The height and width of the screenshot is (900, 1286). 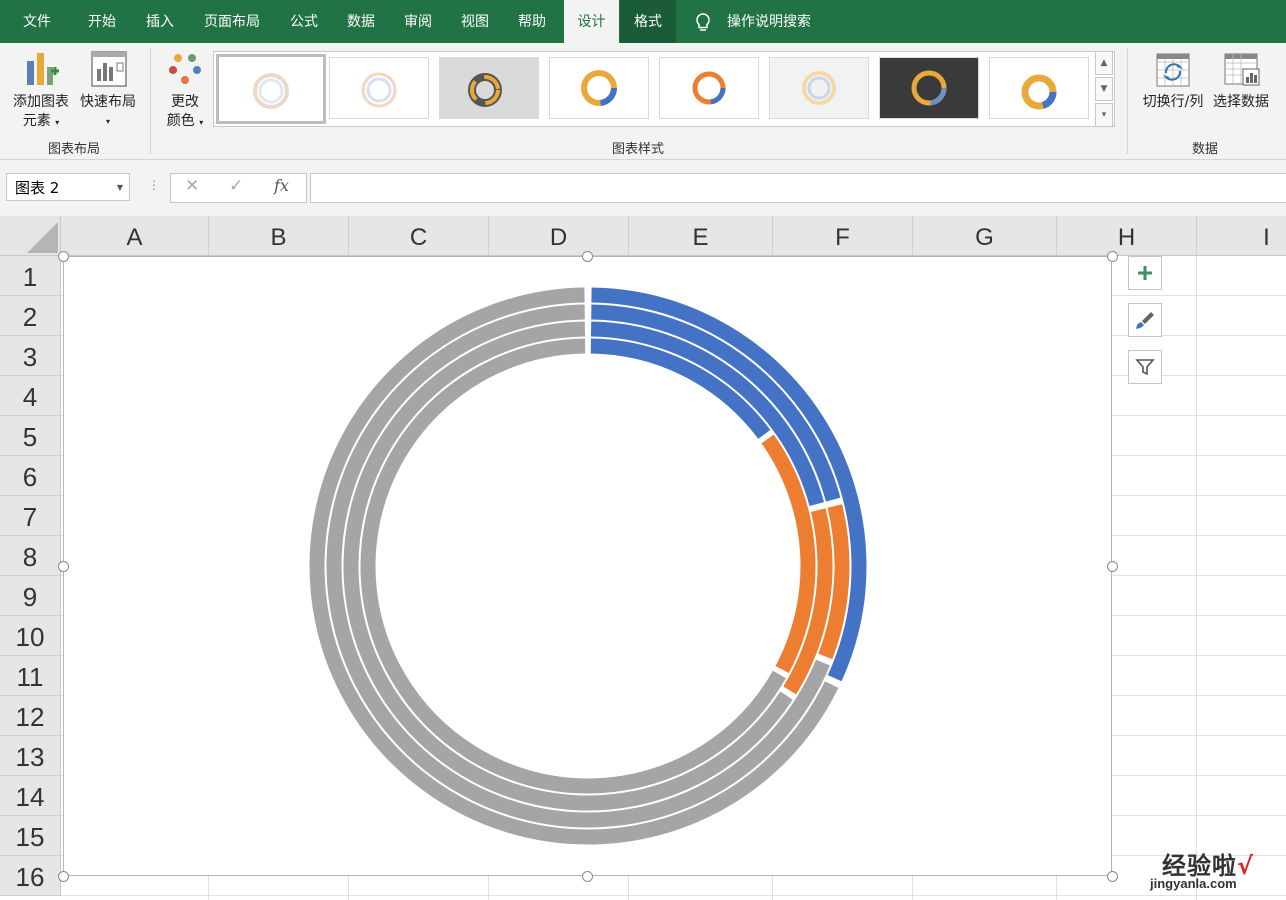 What do you see at coordinates (36, 121) in the screenshot?
I see `add-chart-element-label2: 元素` at bounding box center [36, 121].